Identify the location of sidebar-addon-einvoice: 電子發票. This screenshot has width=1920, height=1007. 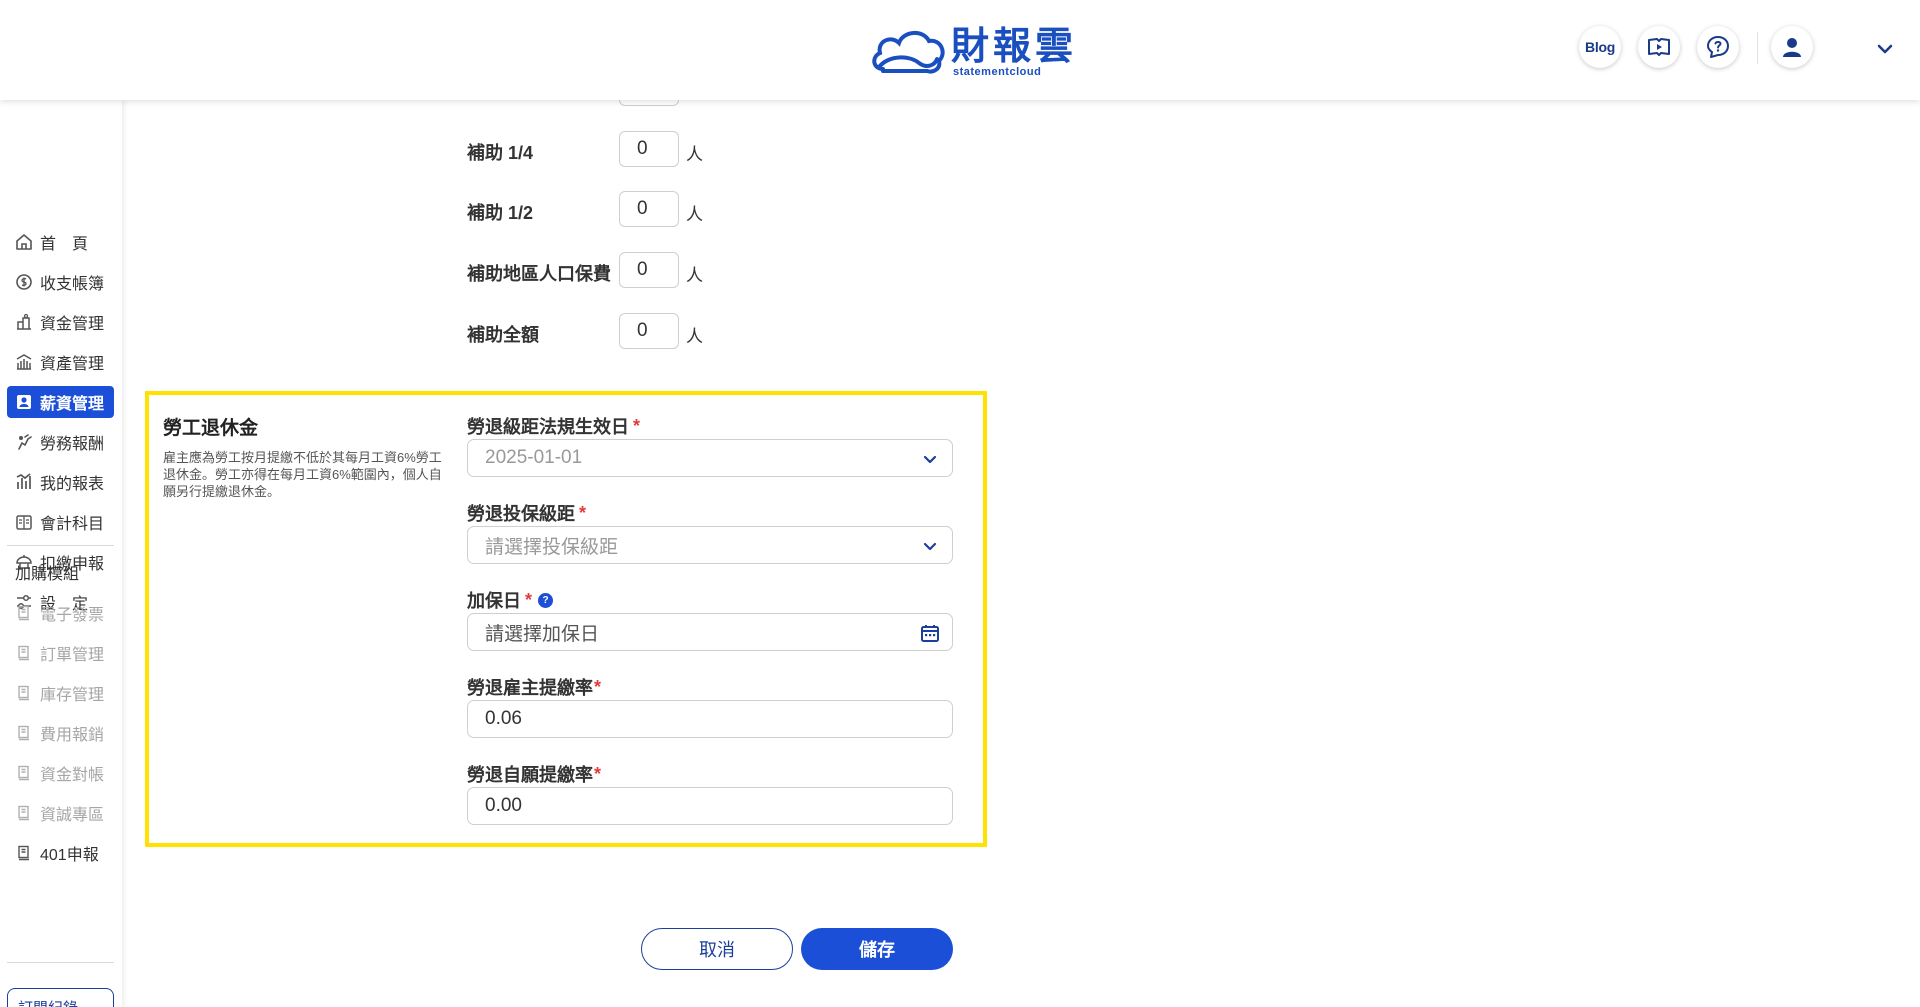
(60, 613).